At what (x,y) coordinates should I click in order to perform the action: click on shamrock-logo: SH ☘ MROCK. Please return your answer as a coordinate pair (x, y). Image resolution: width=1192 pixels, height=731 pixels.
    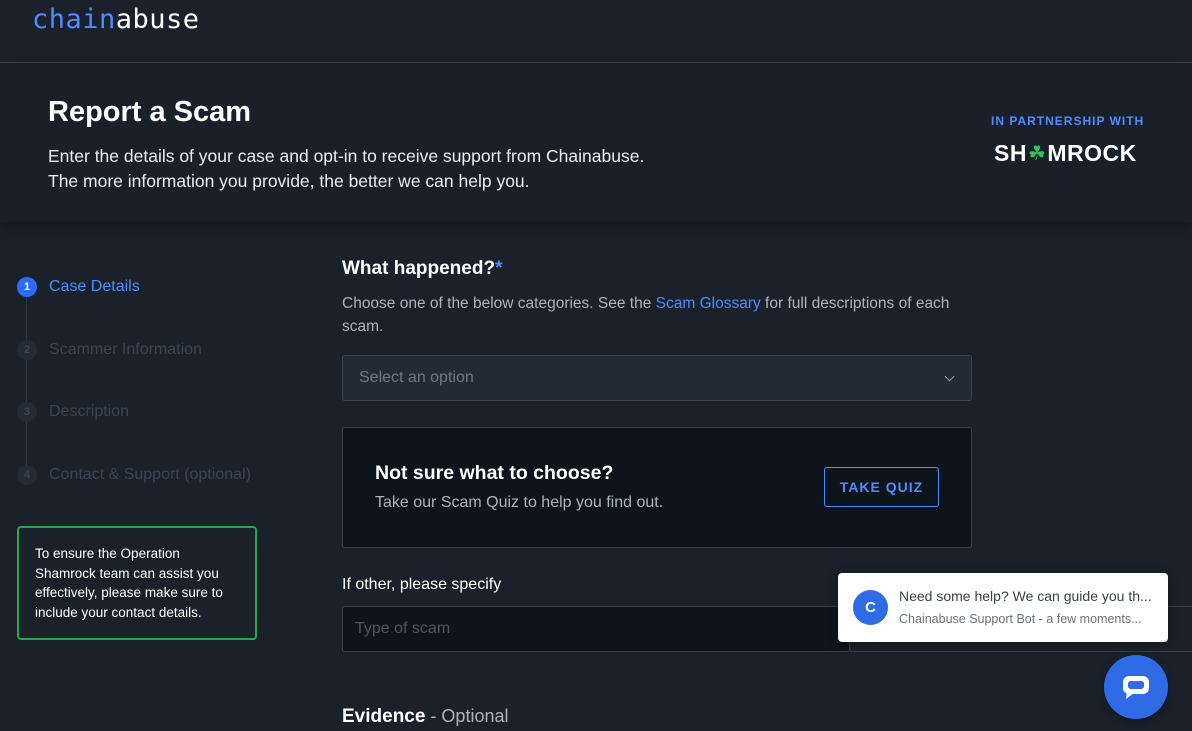
    Looking at the image, I should click on (1065, 153).